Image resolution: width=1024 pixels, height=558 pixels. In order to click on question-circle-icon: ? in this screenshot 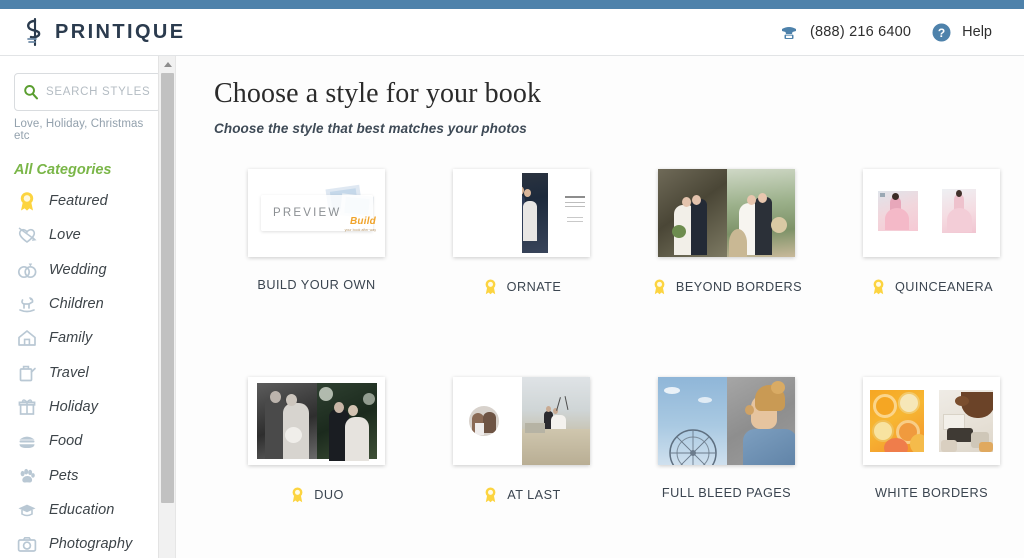, I will do `click(941, 32)`.